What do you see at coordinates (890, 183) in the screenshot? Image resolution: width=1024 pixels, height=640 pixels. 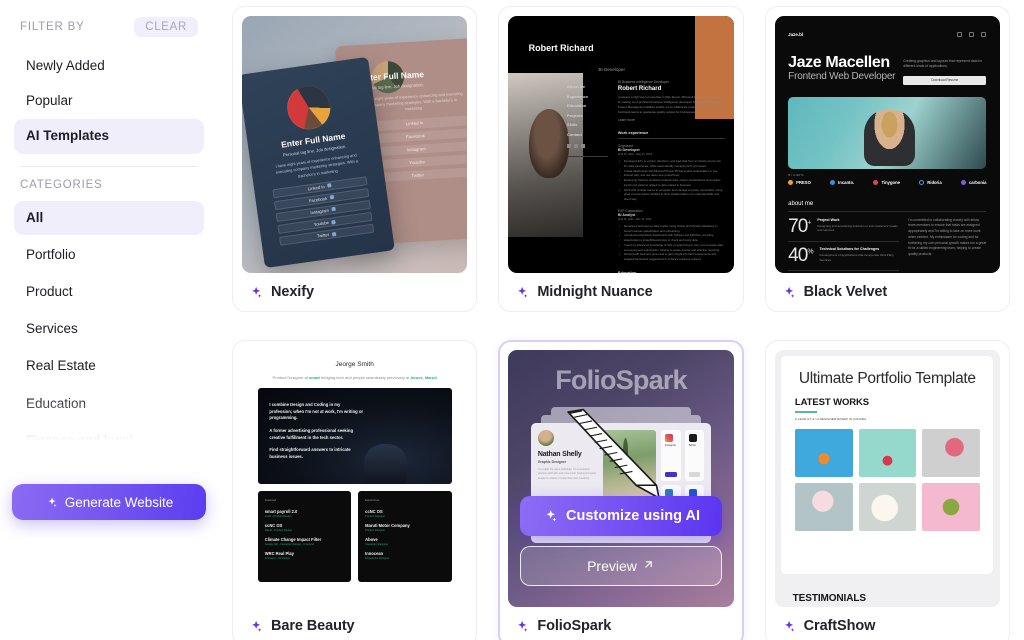 I see `client-name: Tinygone` at bounding box center [890, 183].